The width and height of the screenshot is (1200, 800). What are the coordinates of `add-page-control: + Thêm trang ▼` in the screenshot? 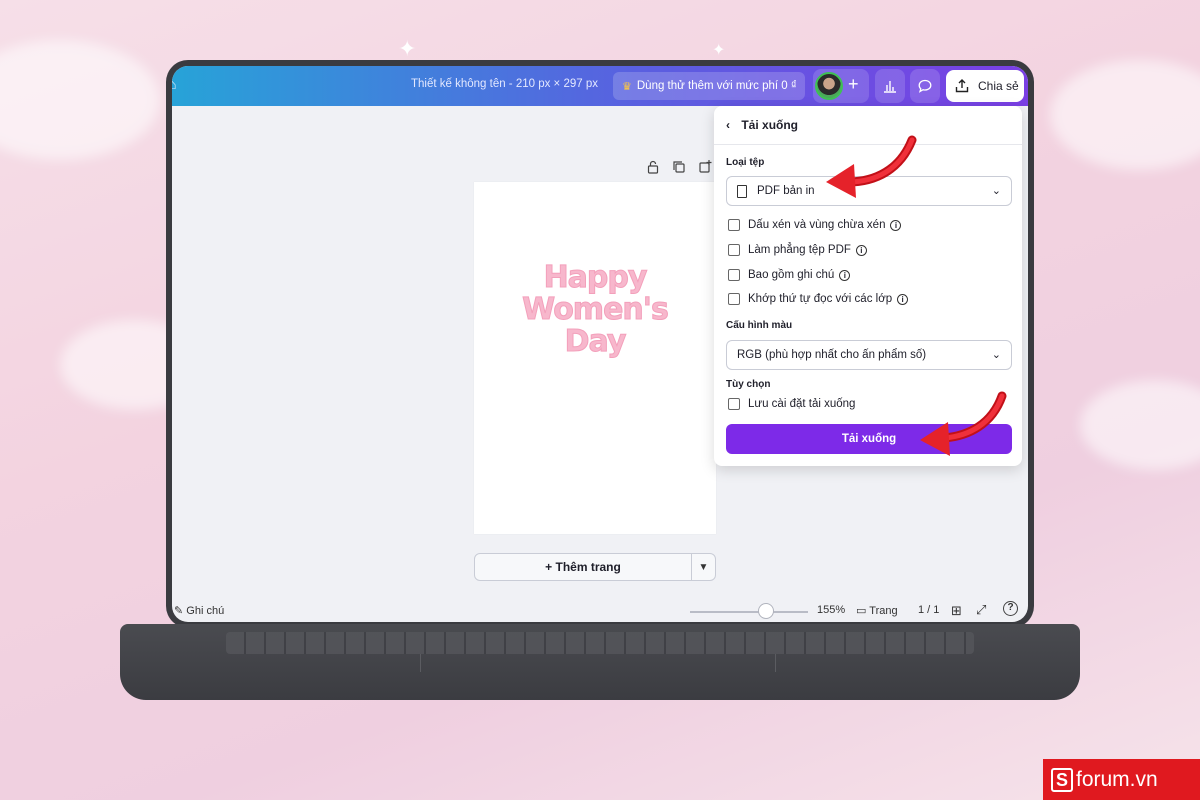 It's located at (595, 567).